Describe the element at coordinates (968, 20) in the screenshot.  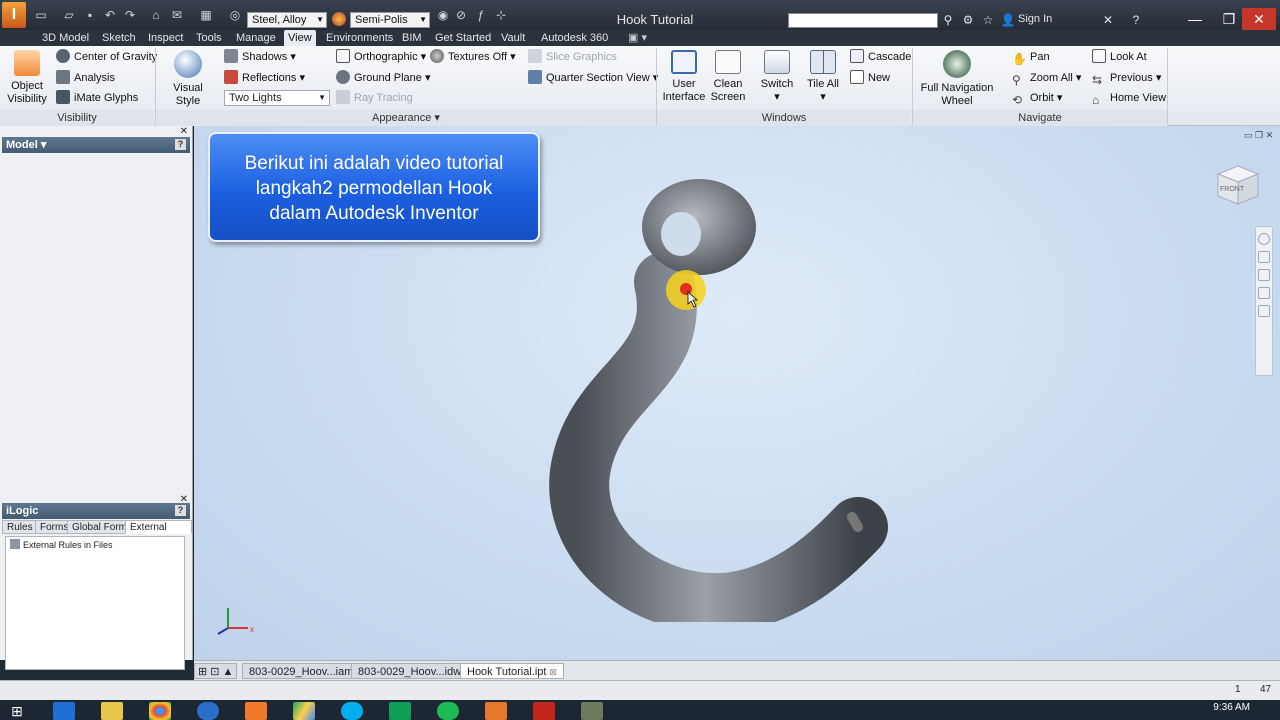
I see `subscription-icon: ⚙` at that location.